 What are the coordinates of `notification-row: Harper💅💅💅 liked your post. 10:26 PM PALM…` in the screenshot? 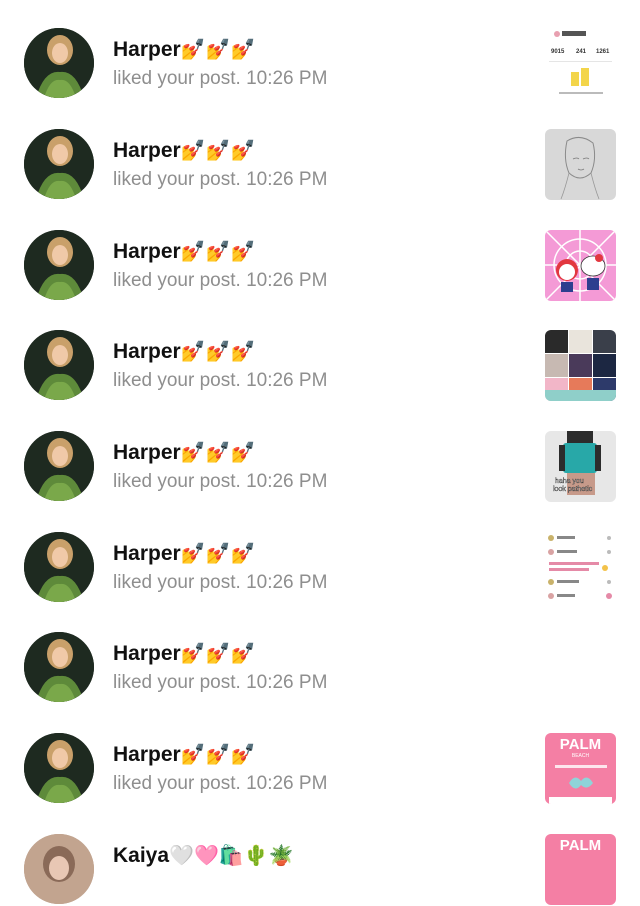 It's located at (320, 755).